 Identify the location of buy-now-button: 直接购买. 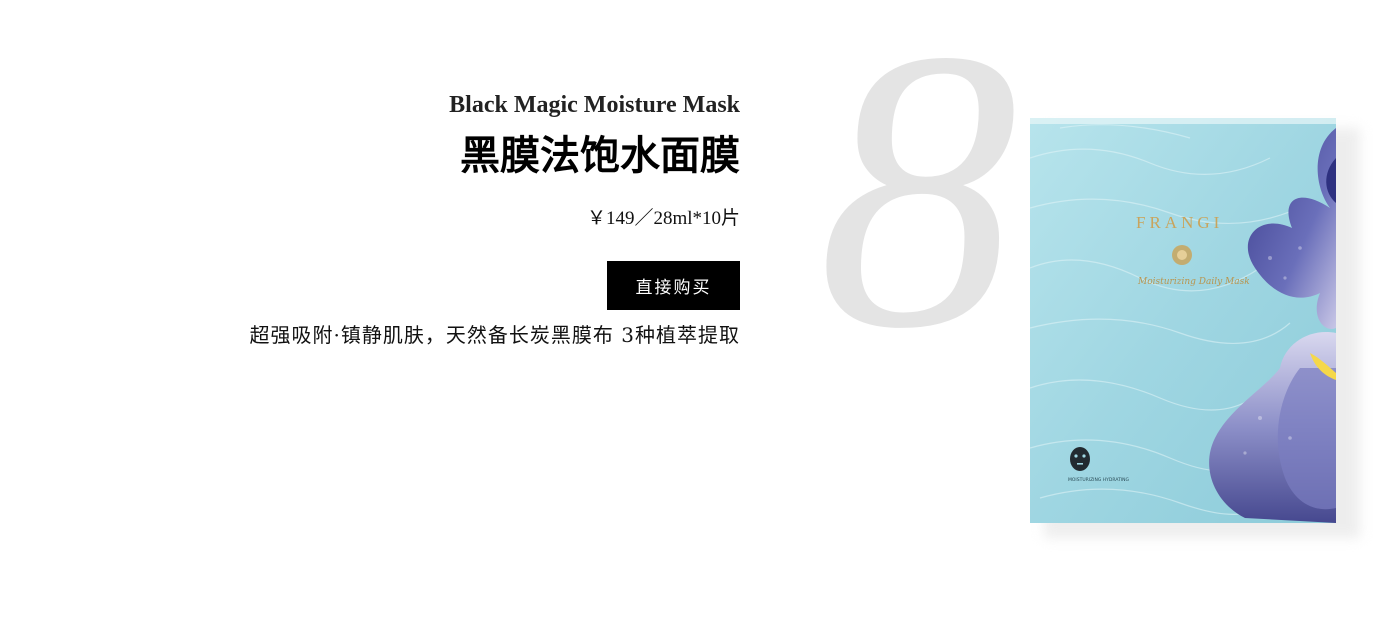
(673, 285).